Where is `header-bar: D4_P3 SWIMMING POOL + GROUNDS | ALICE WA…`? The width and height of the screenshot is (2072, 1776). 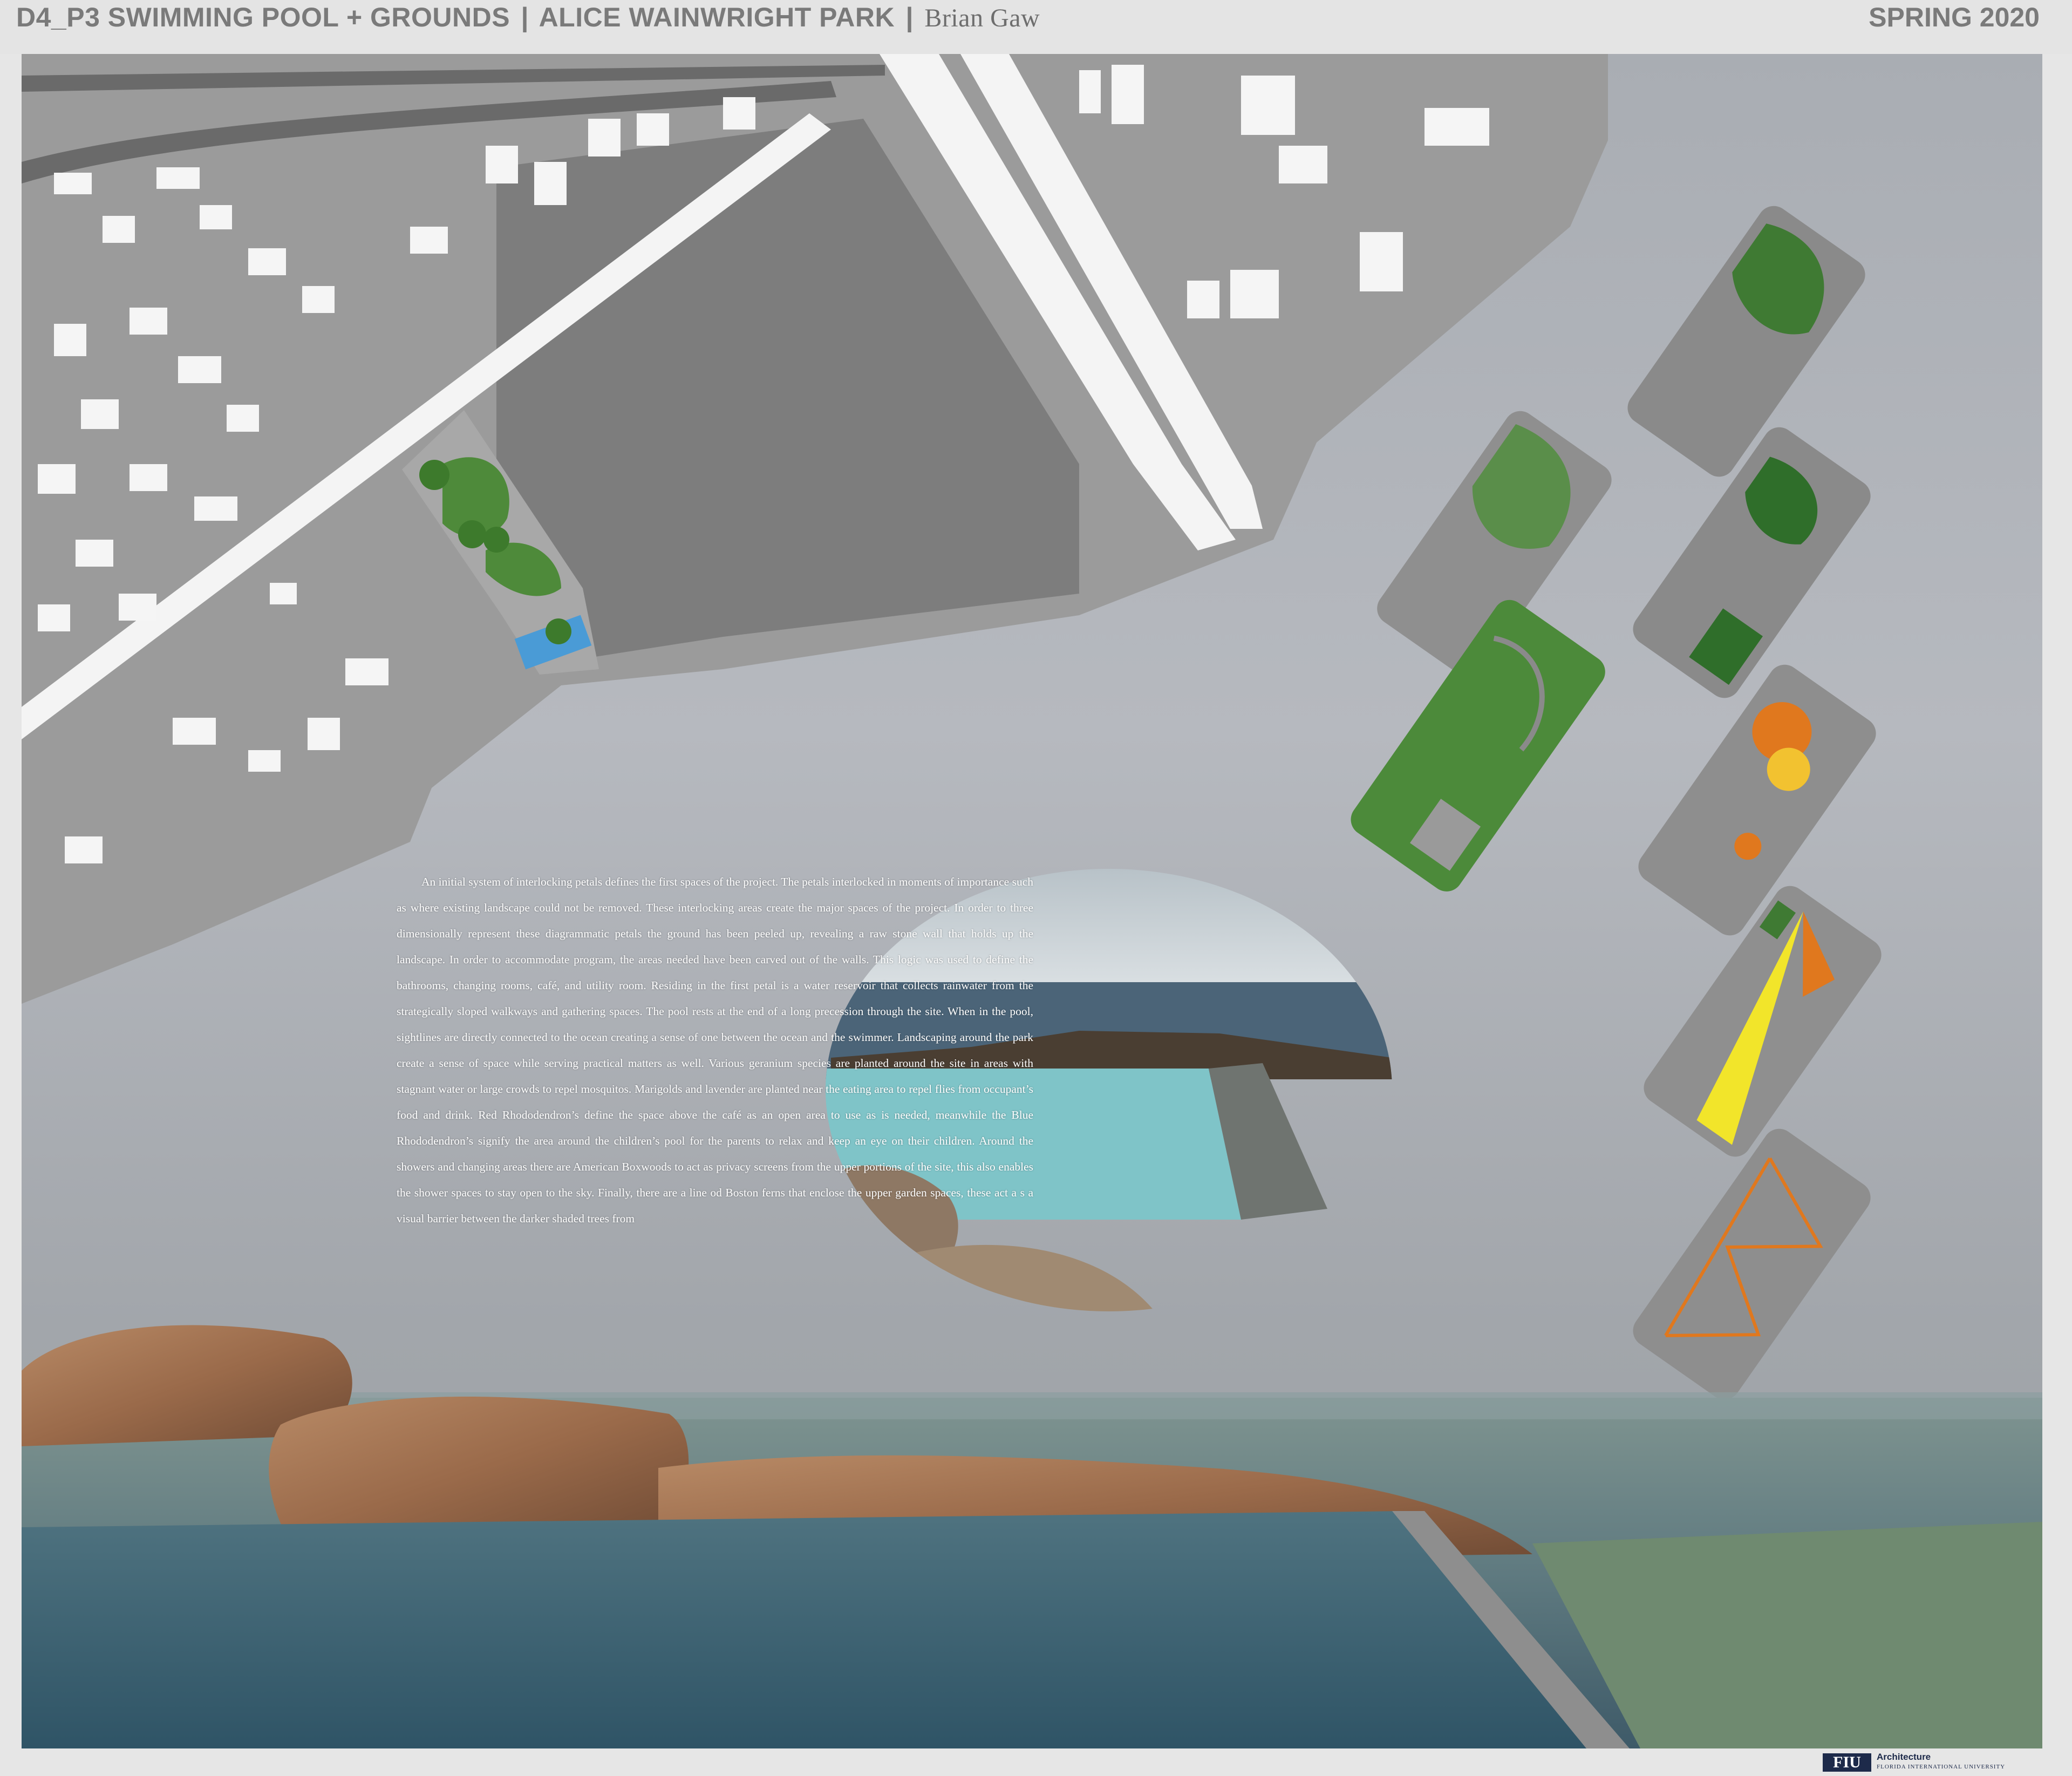 header-bar: D4_P3 SWIMMING POOL + GROUNDS | ALICE WA… is located at coordinates (1036, 27).